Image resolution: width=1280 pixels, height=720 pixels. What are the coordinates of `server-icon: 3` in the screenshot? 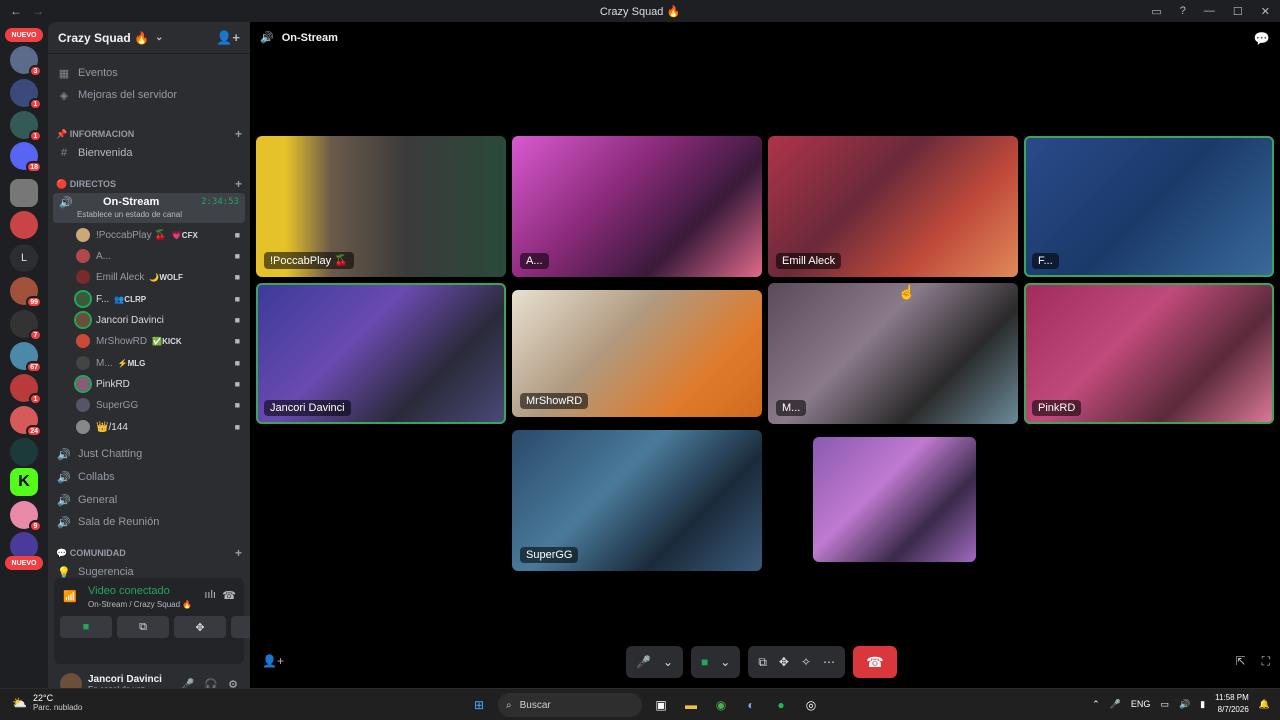 It's located at (26, 61).